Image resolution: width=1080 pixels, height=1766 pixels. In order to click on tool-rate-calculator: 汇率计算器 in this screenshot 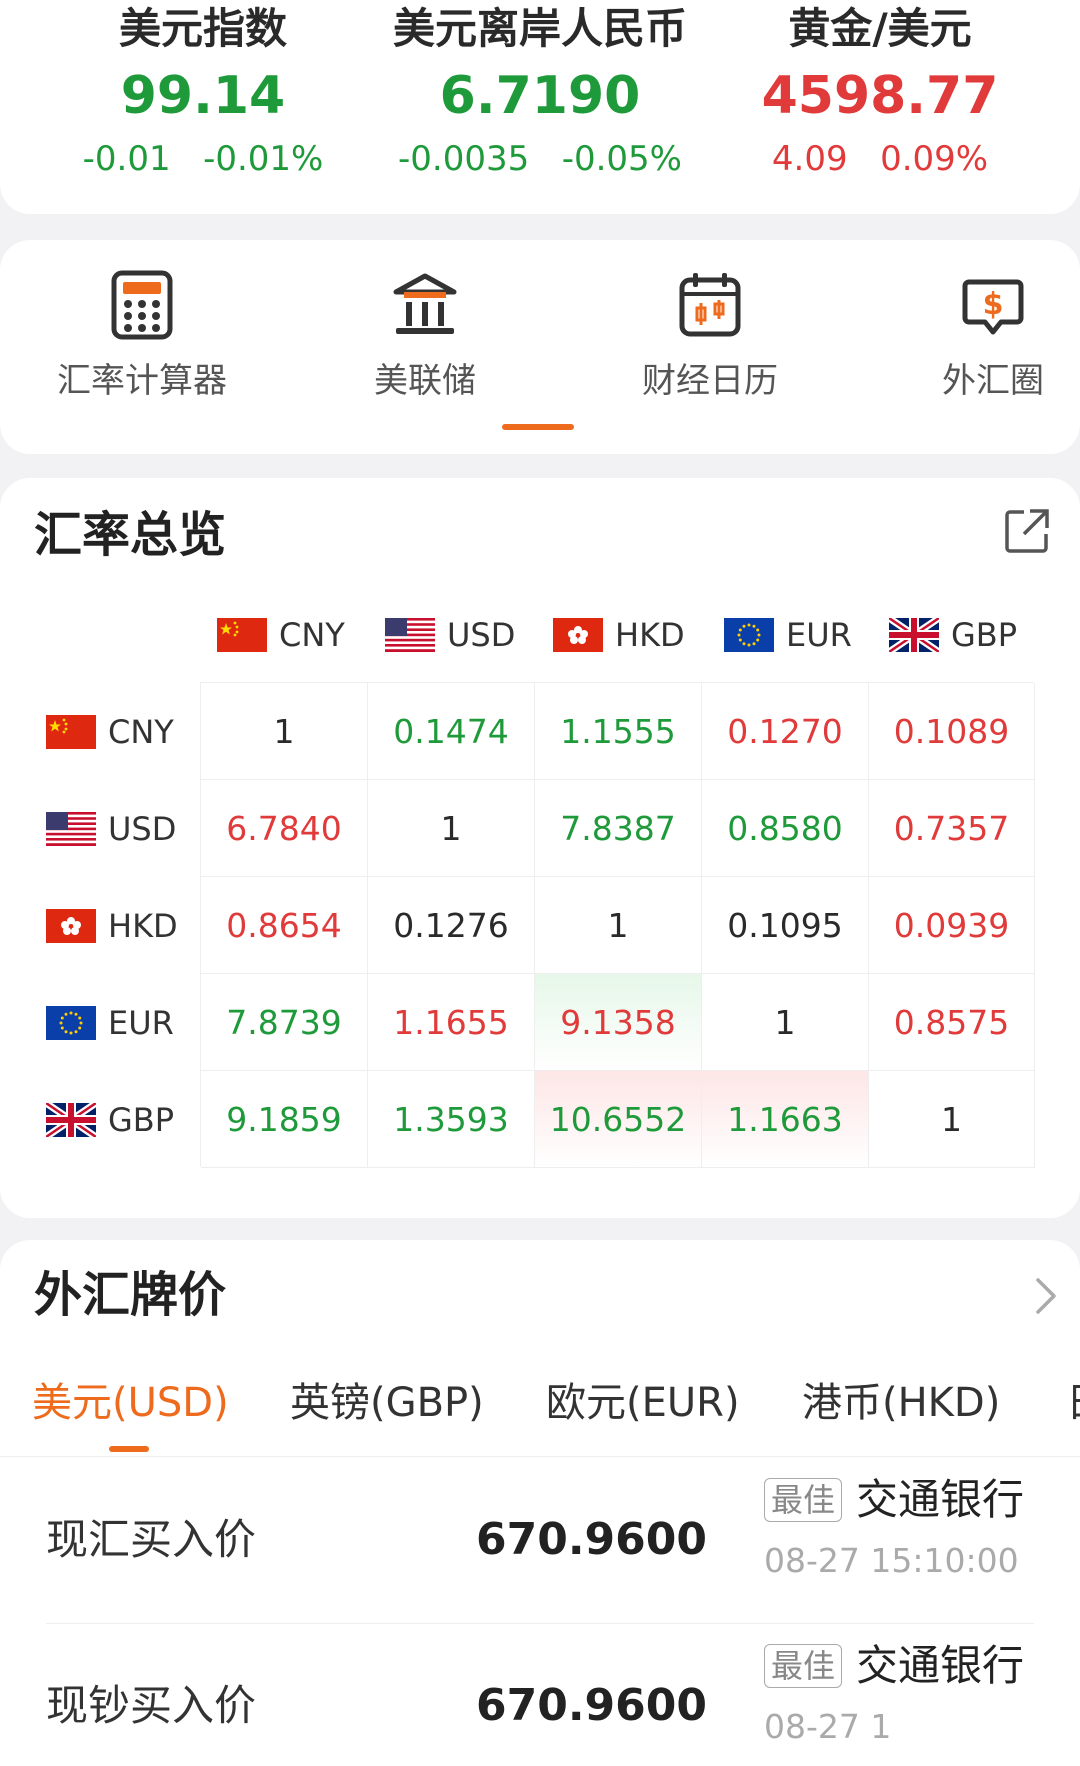, I will do `click(142, 337)`.